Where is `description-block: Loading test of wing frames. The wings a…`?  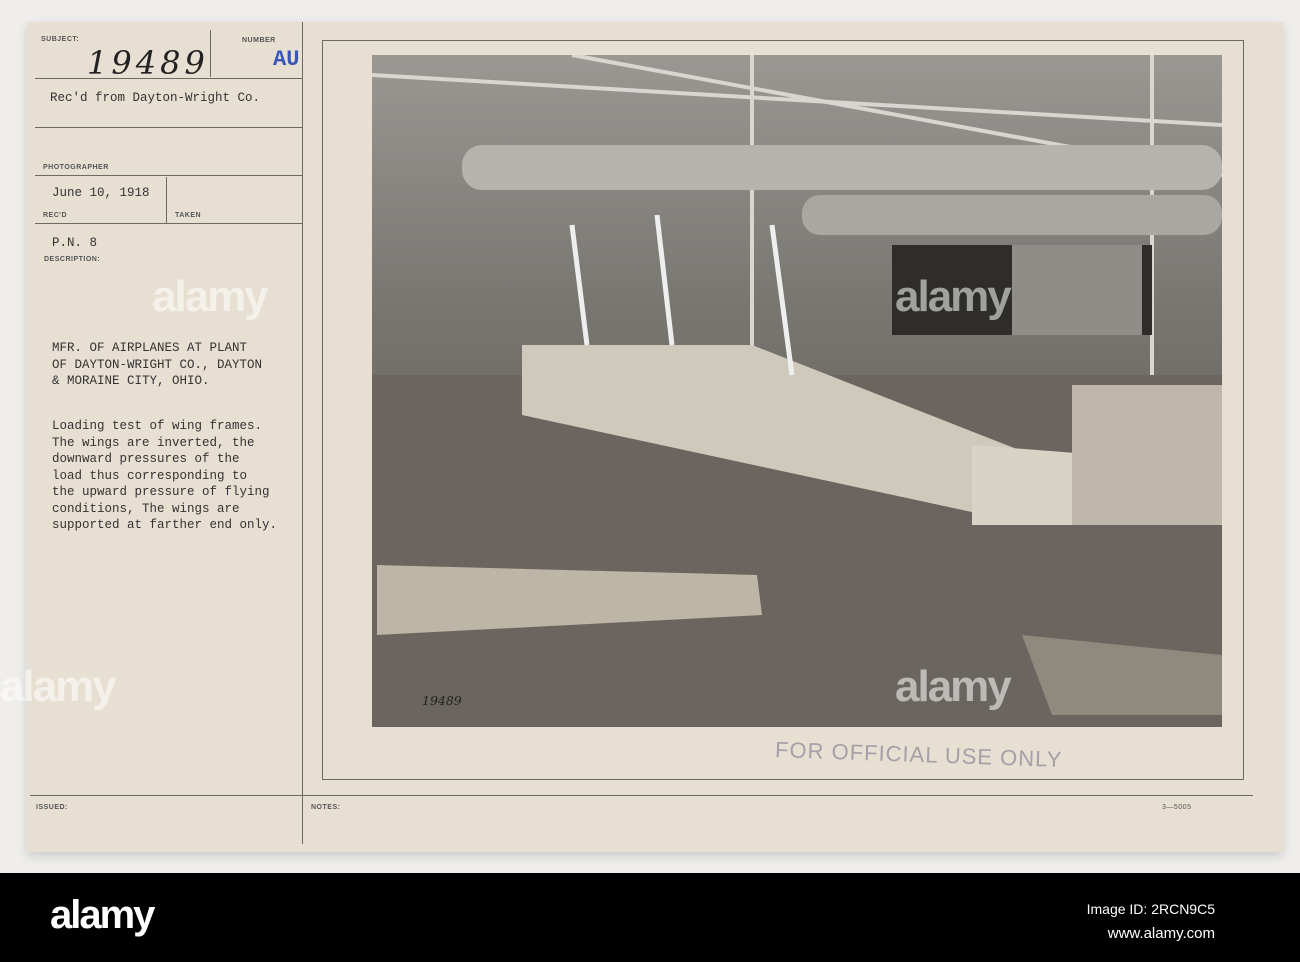
description-block: Loading test of wing frames. The wings a… is located at coordinates (164, 476).